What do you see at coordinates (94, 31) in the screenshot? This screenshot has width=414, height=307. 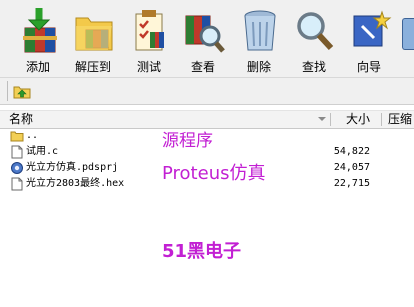 I see `extract-to-icon` at bounding box center [94, 31].